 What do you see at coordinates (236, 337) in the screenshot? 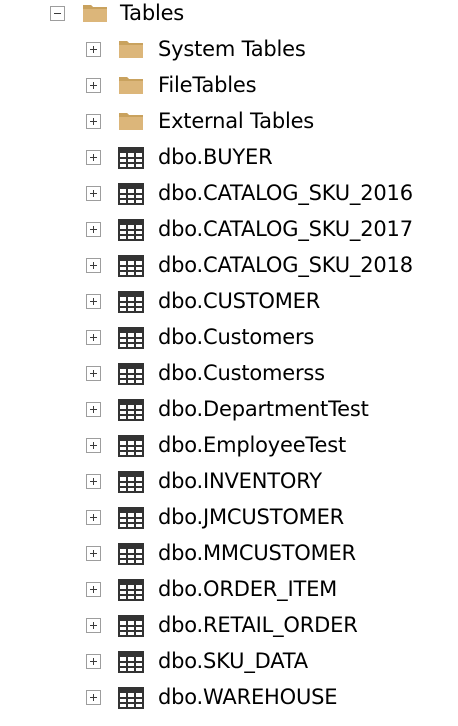
I see `tree-node-label: dbo.Customers` at bounding box center [236, 337].